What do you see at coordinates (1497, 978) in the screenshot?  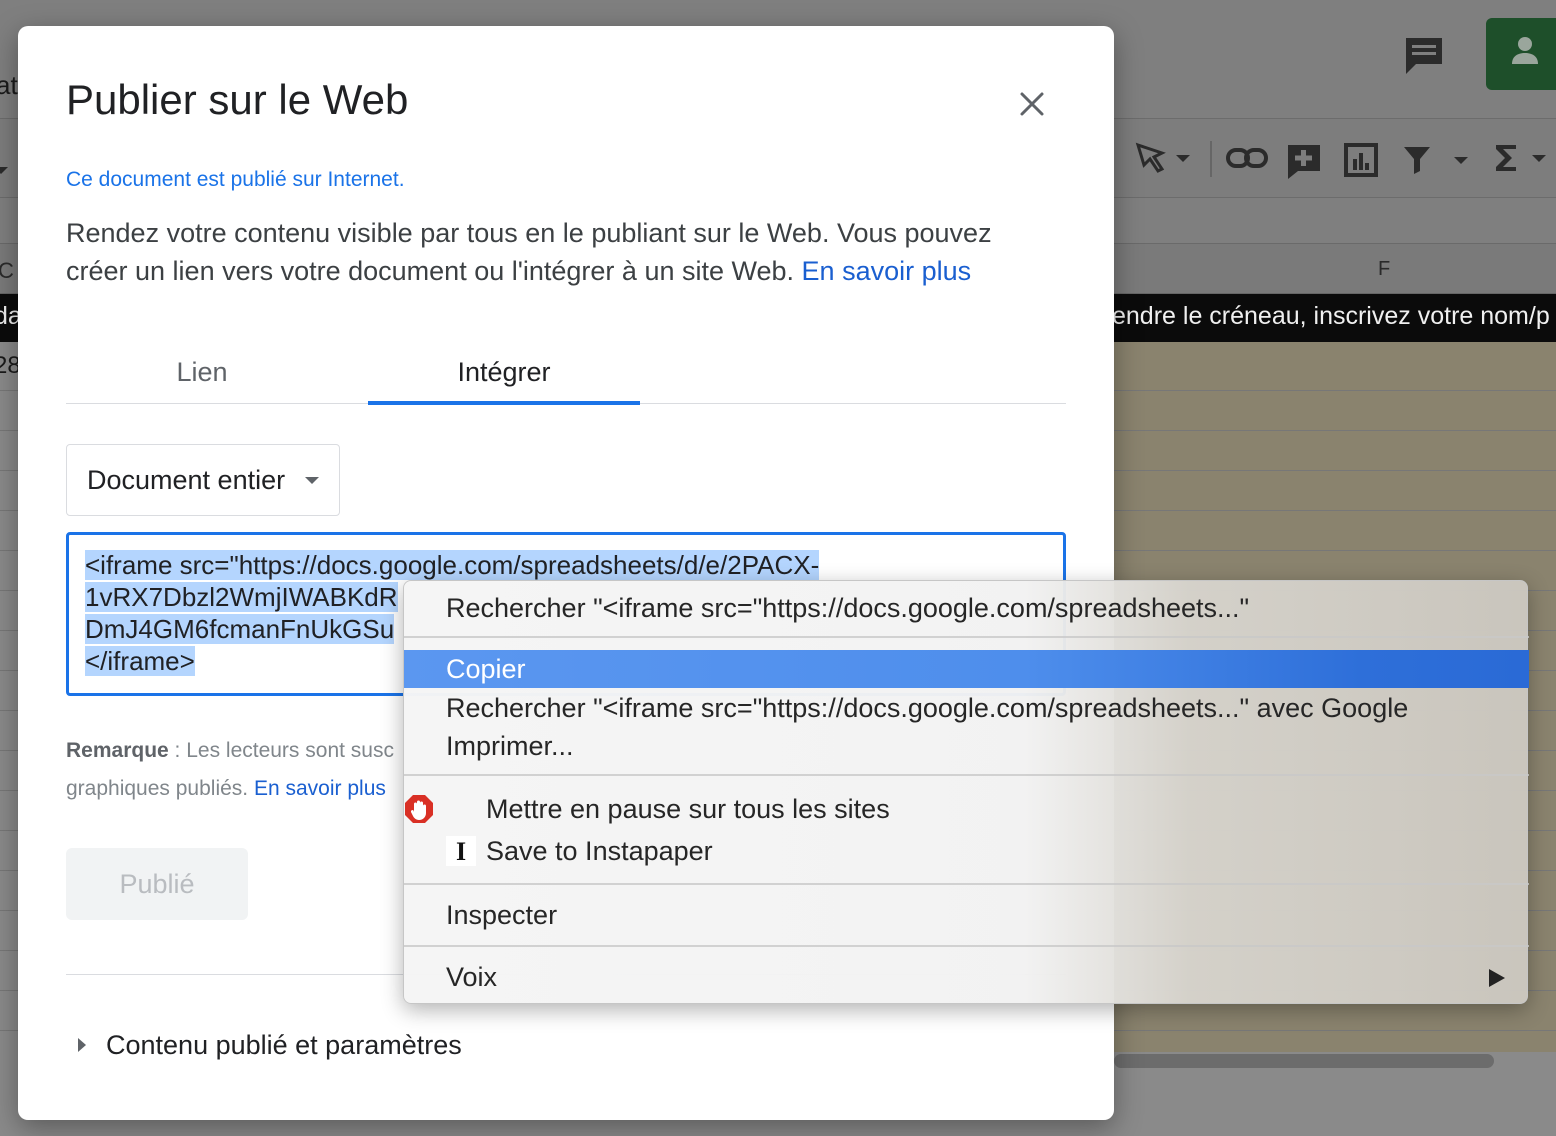 I see `submenu-arrow-icon` at bounding box center [1497, 978].